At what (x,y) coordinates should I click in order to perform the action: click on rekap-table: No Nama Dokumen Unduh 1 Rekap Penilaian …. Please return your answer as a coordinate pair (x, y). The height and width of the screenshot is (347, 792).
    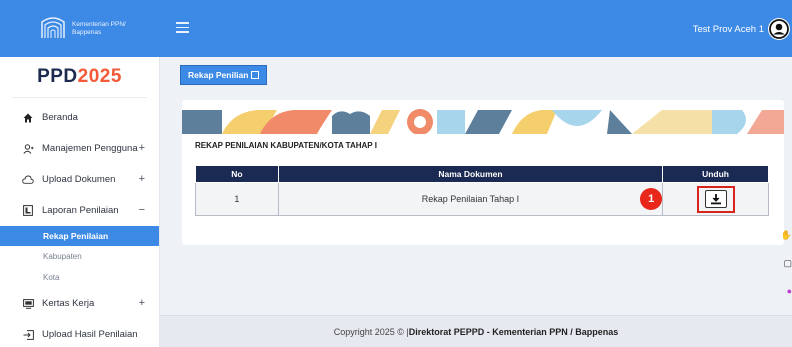
    Looking at the image, I should click on (482, 190).